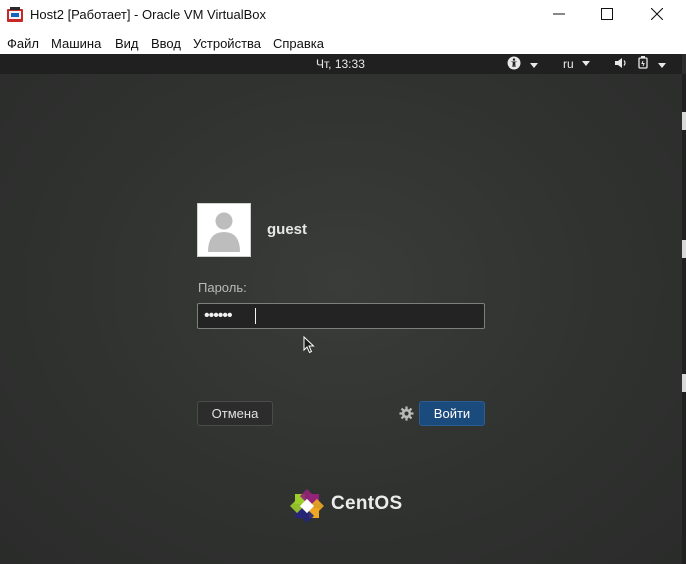 The height and width of the screenshot is (564, 686). I want to click on volume-icon, so click(621, 64).